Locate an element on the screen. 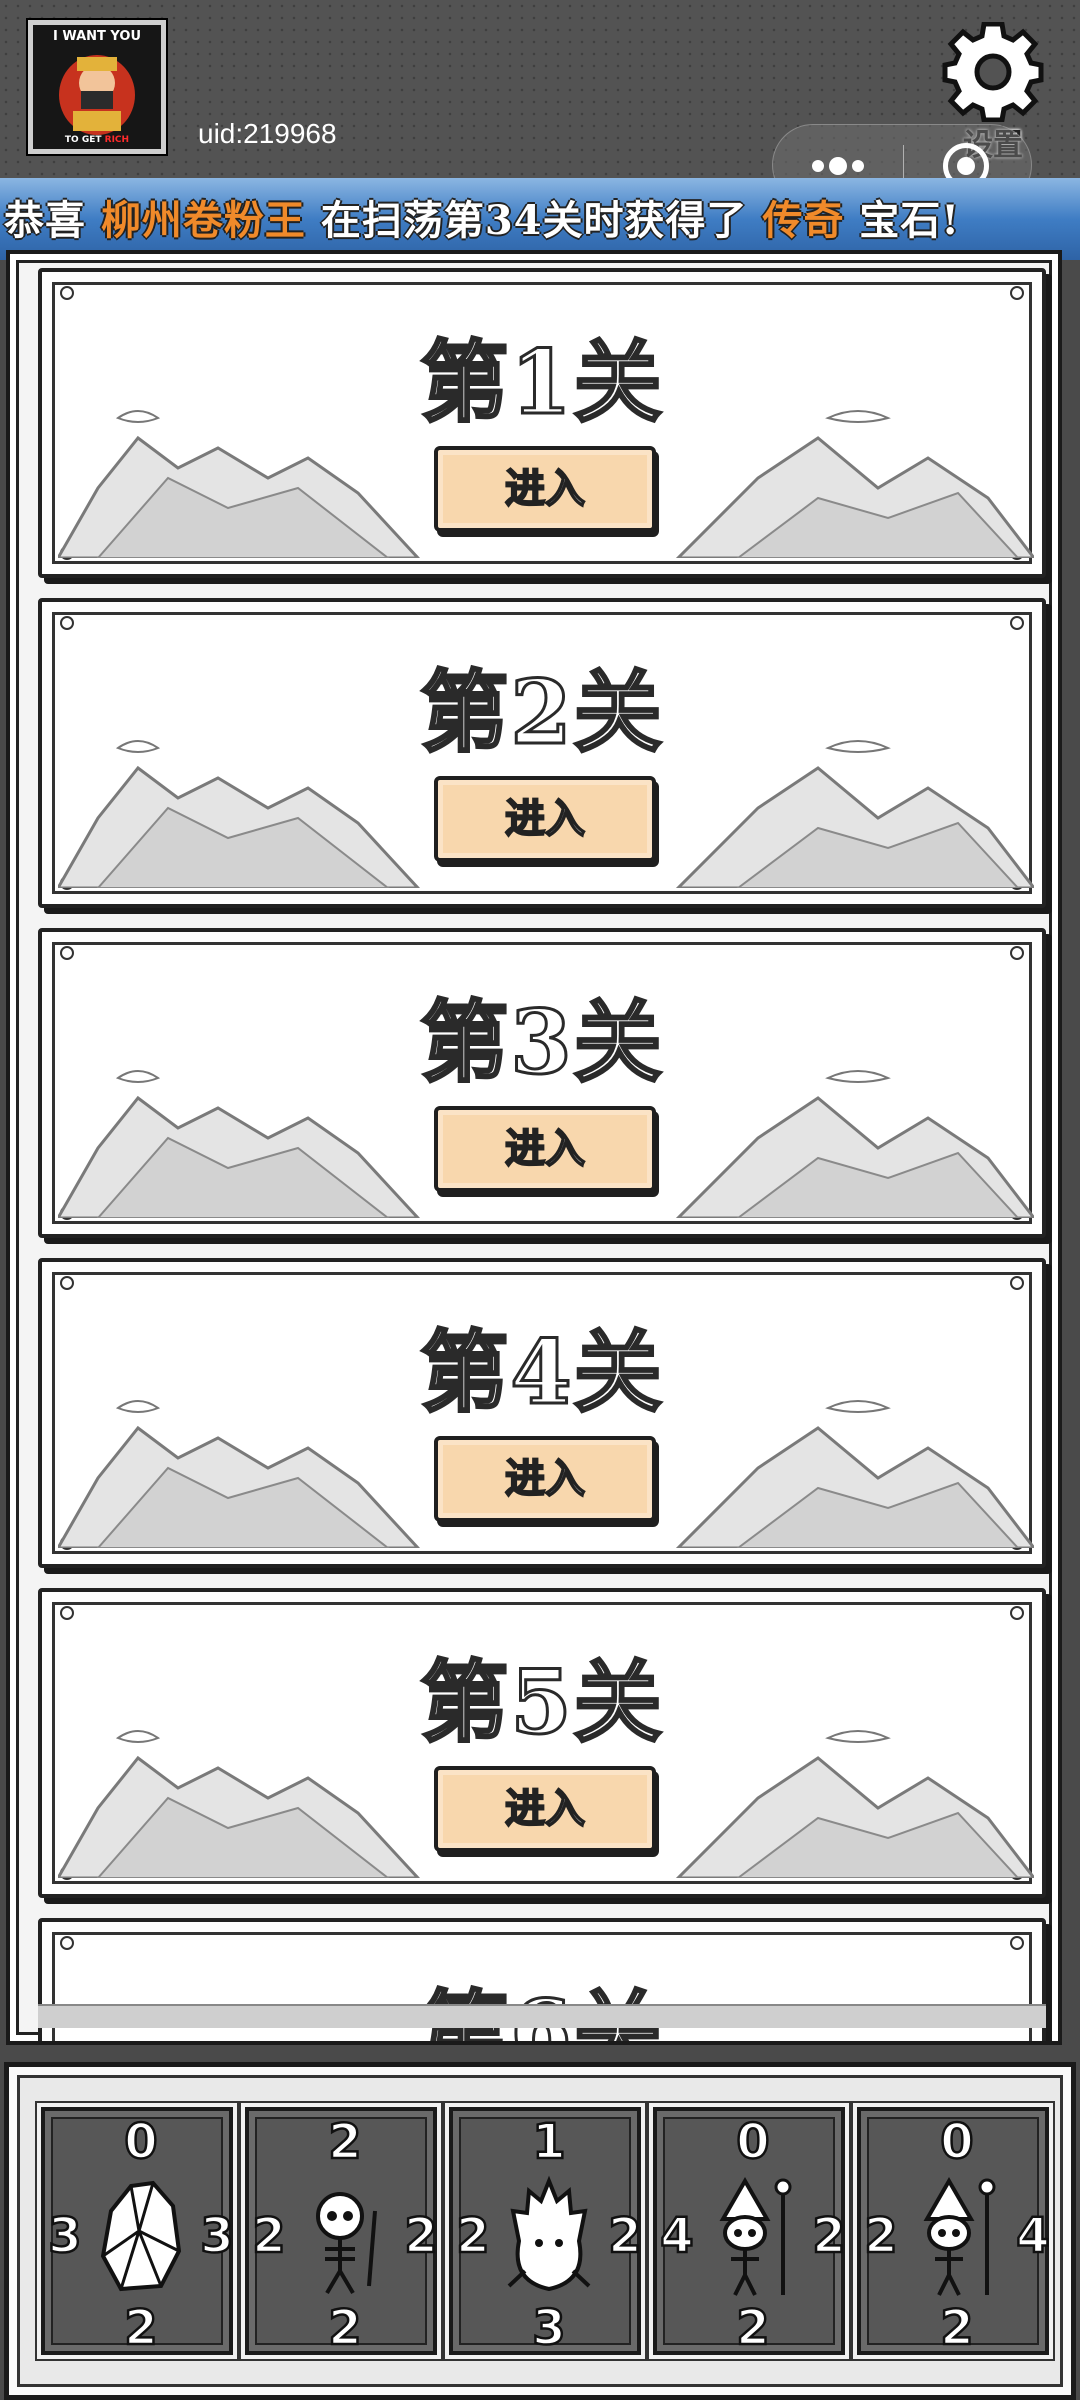 This screenshot has width=1080, height=2400. level-card-2: 第2关 进入 is located at coordinates (542, 753).